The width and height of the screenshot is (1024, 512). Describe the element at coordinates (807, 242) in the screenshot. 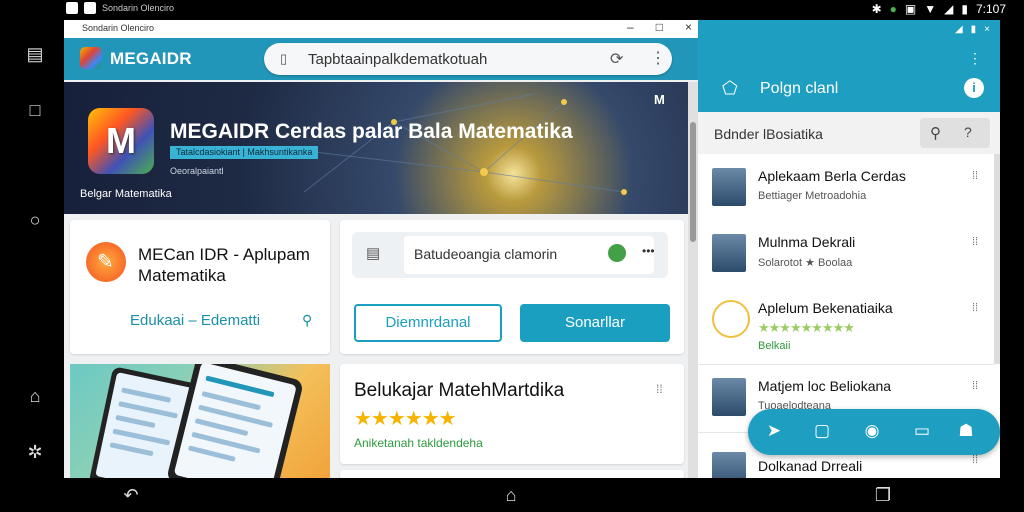

I see `list-item-title: Mulnma Dekrali` at that location.